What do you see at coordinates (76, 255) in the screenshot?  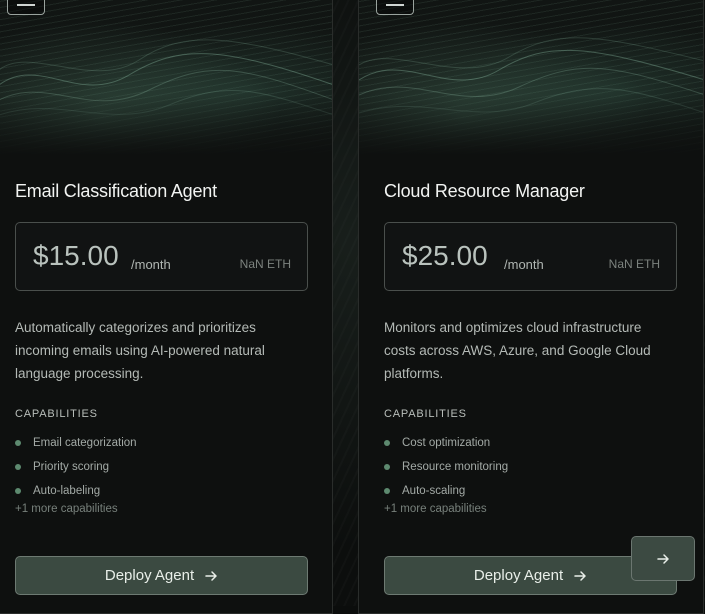 I see `price-value: $15.00` at bounding box center [76, 255].